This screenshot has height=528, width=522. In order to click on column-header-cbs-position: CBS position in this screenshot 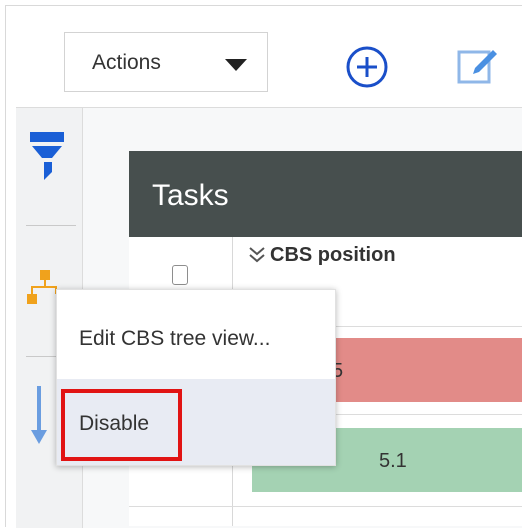, I will do `click(322, 256)`.